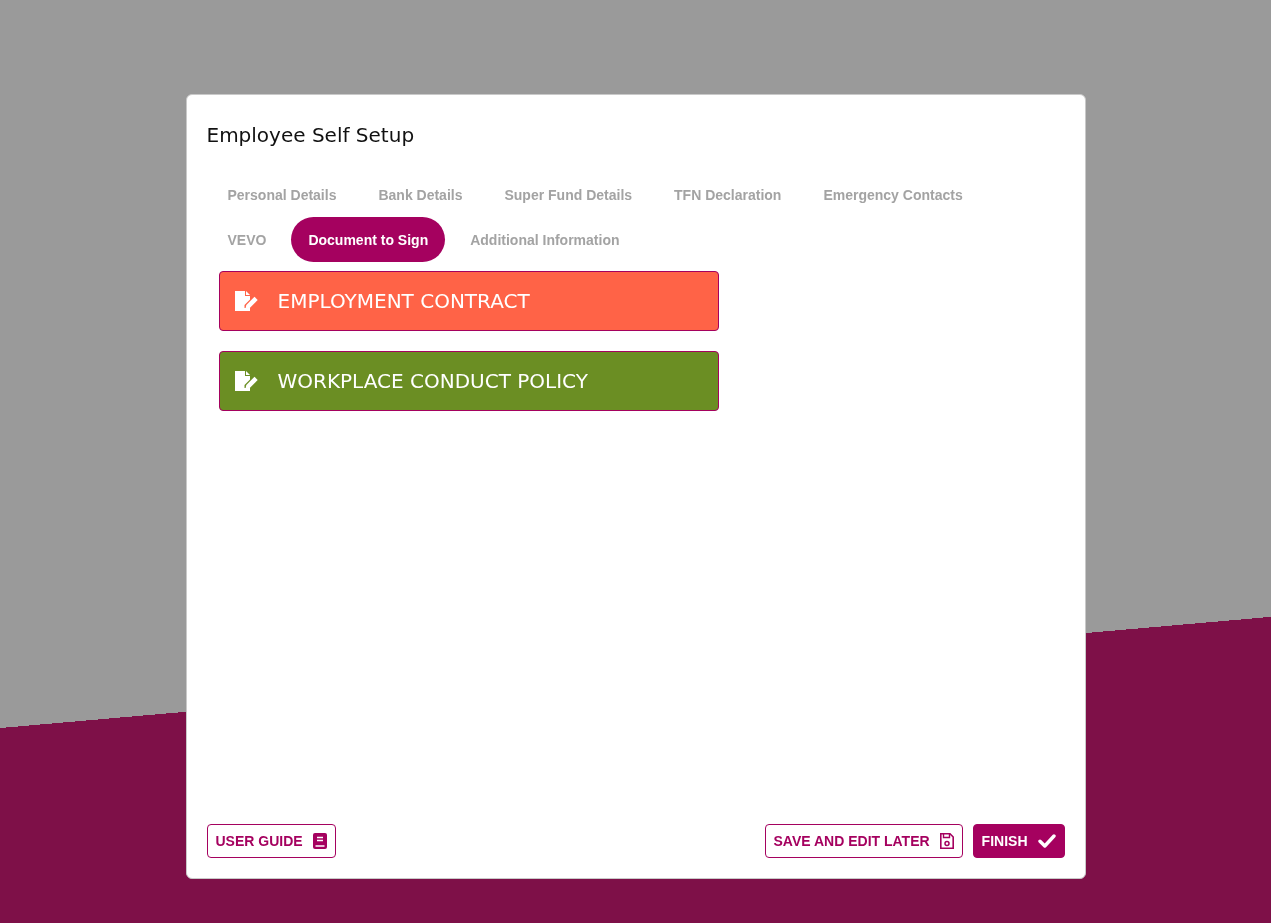 The width and height of the screenshot is (1271, 923). Describe the element at coordinates (545, 239) in the screenshot. I see `tab: Additional Information` at that location.